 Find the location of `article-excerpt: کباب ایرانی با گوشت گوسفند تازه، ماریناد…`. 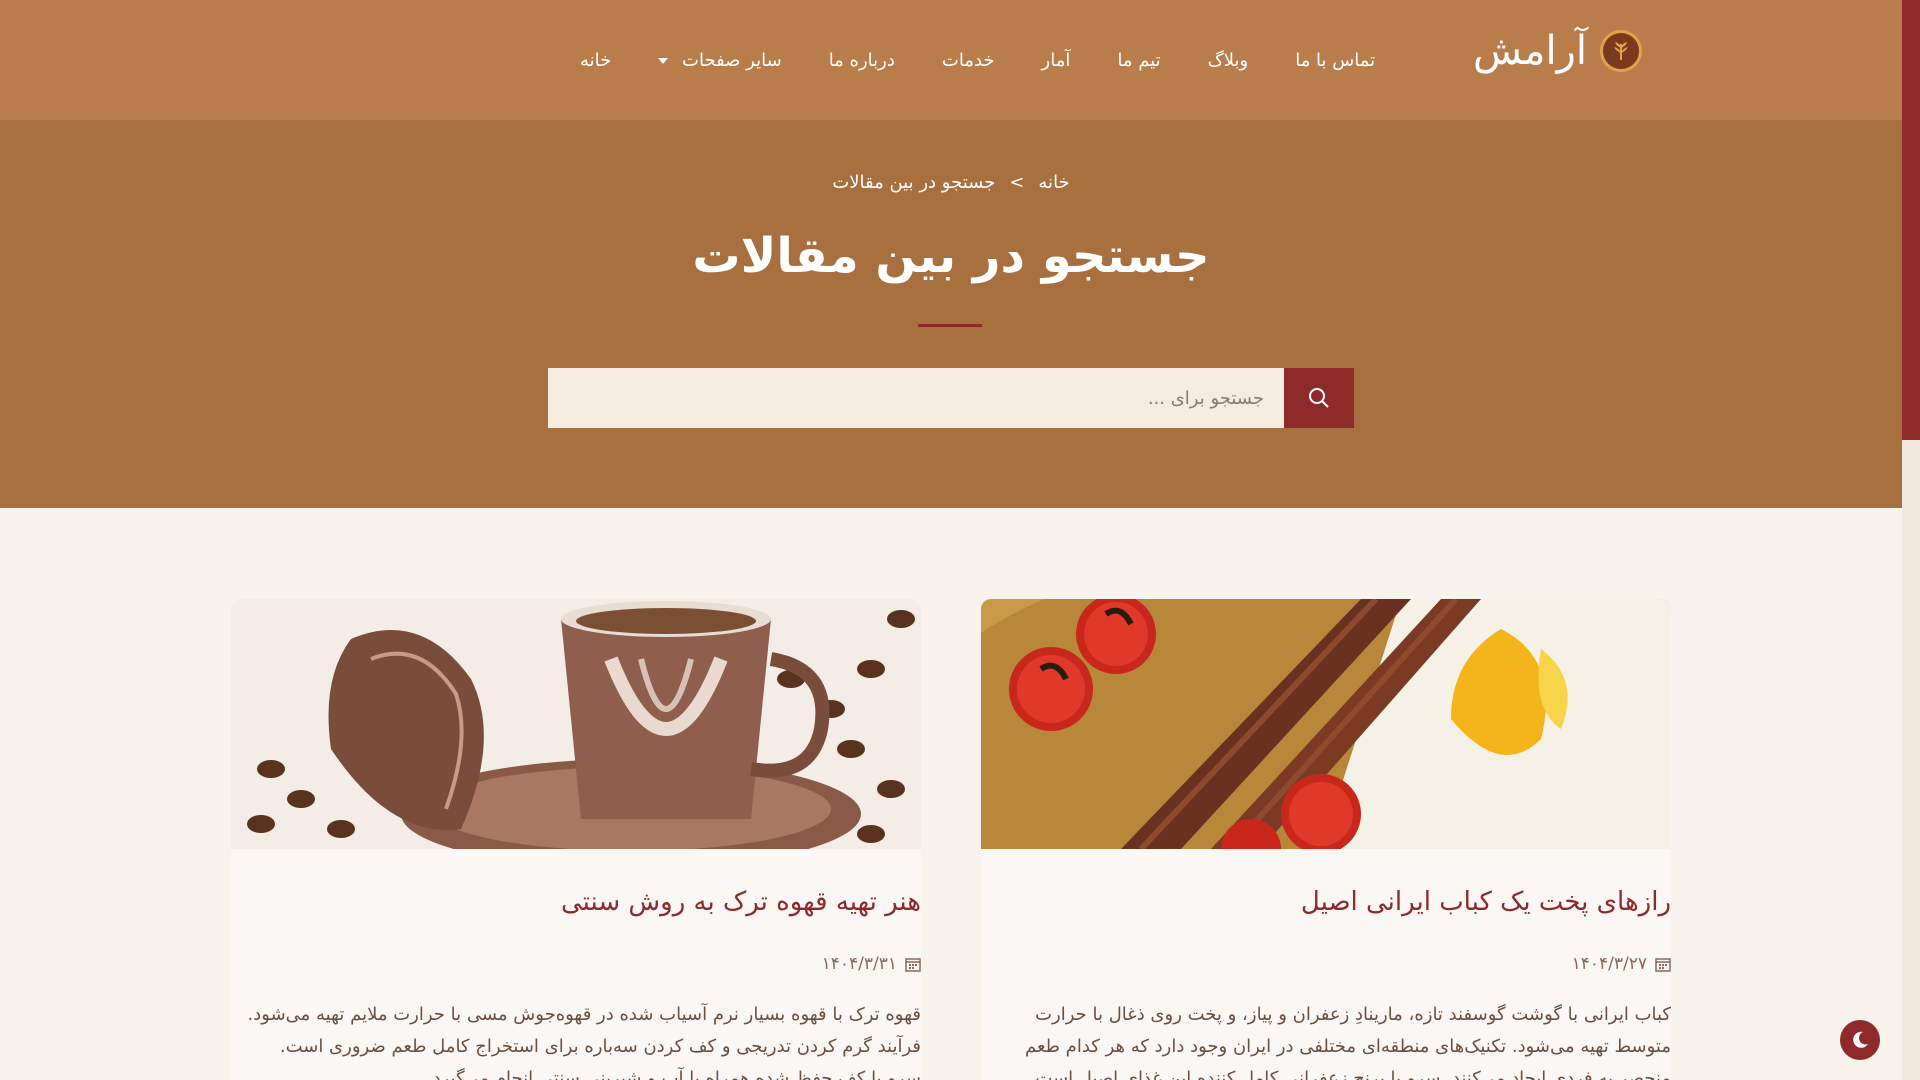

article-excerpt: کباب ایرانی با گوشت گوسفند تازه، ماریناد… is located at coordinates (1347, 1042).